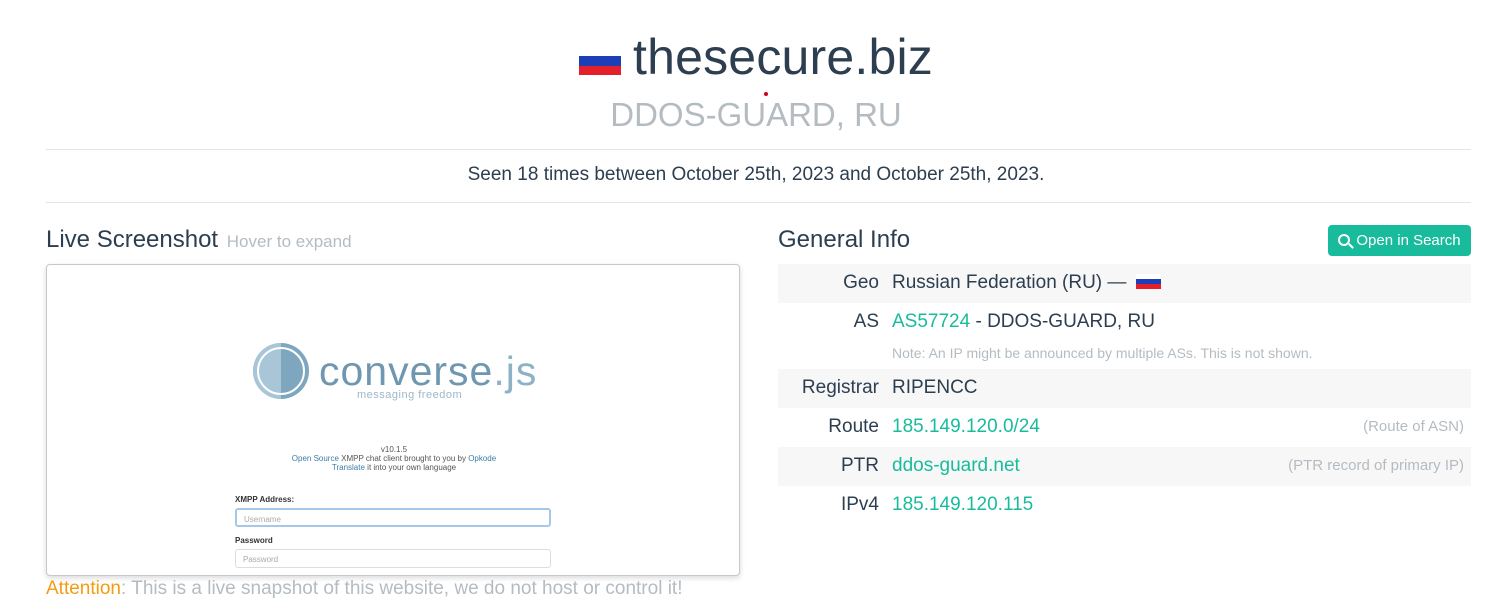  I want to click on live-screenshot-heading: Live Screenshot Hover to expand, so click(199, 240).